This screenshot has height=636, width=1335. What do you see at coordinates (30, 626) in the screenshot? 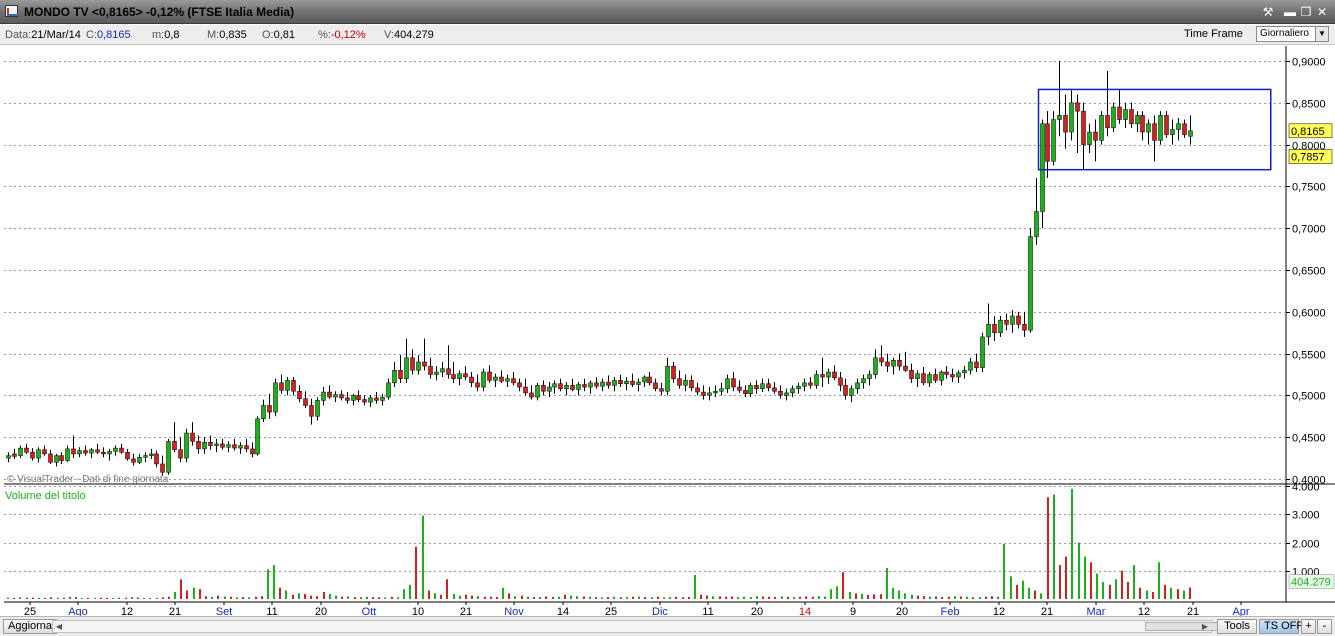
I see `update-button: Aggiorna` at bounding box center [30, 626].